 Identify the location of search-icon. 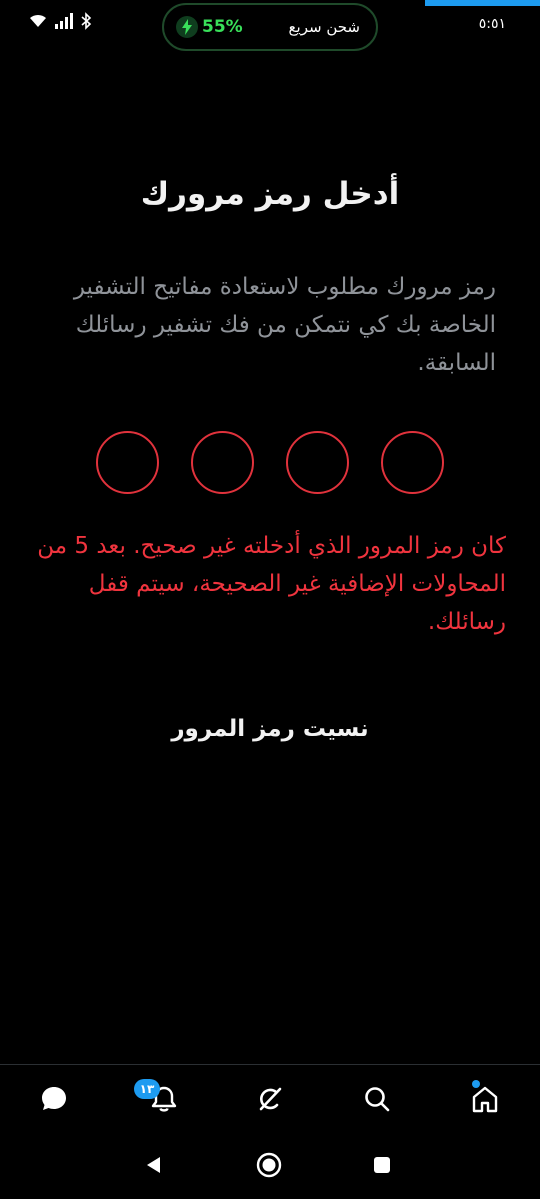
(377, 1101).